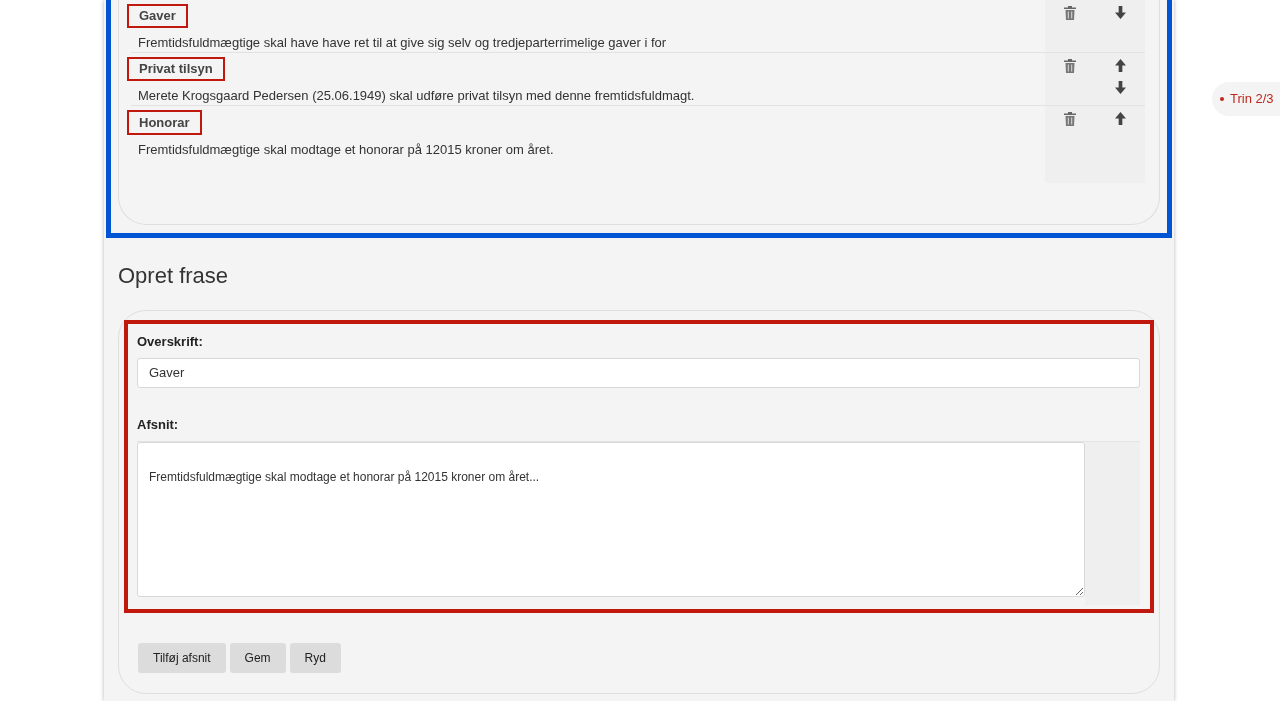 This screenshot has width=1280, height=701. I want to click on phrase-text: Fremtidsfuldmægtige skal modtage et honorar på 12015 kroner om året., so click(346, 149).